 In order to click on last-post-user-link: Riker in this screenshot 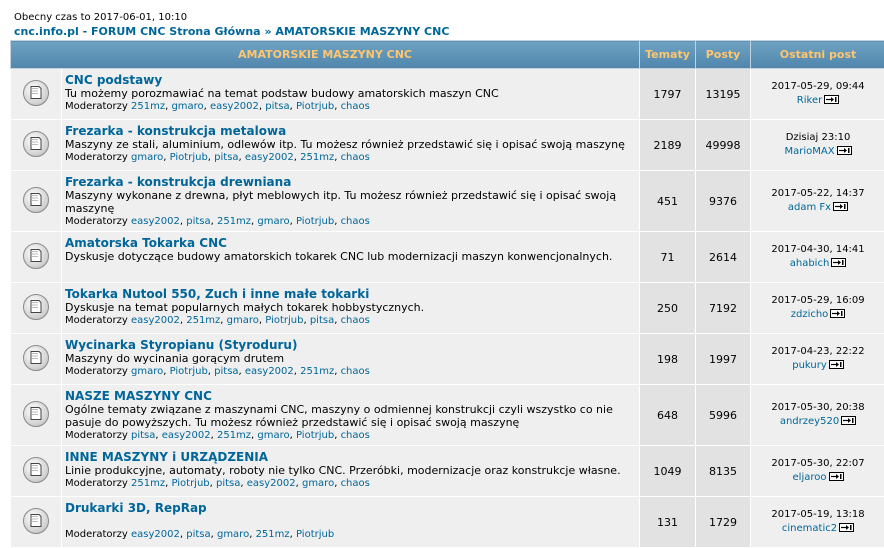, I will do `click(809, 100)`.